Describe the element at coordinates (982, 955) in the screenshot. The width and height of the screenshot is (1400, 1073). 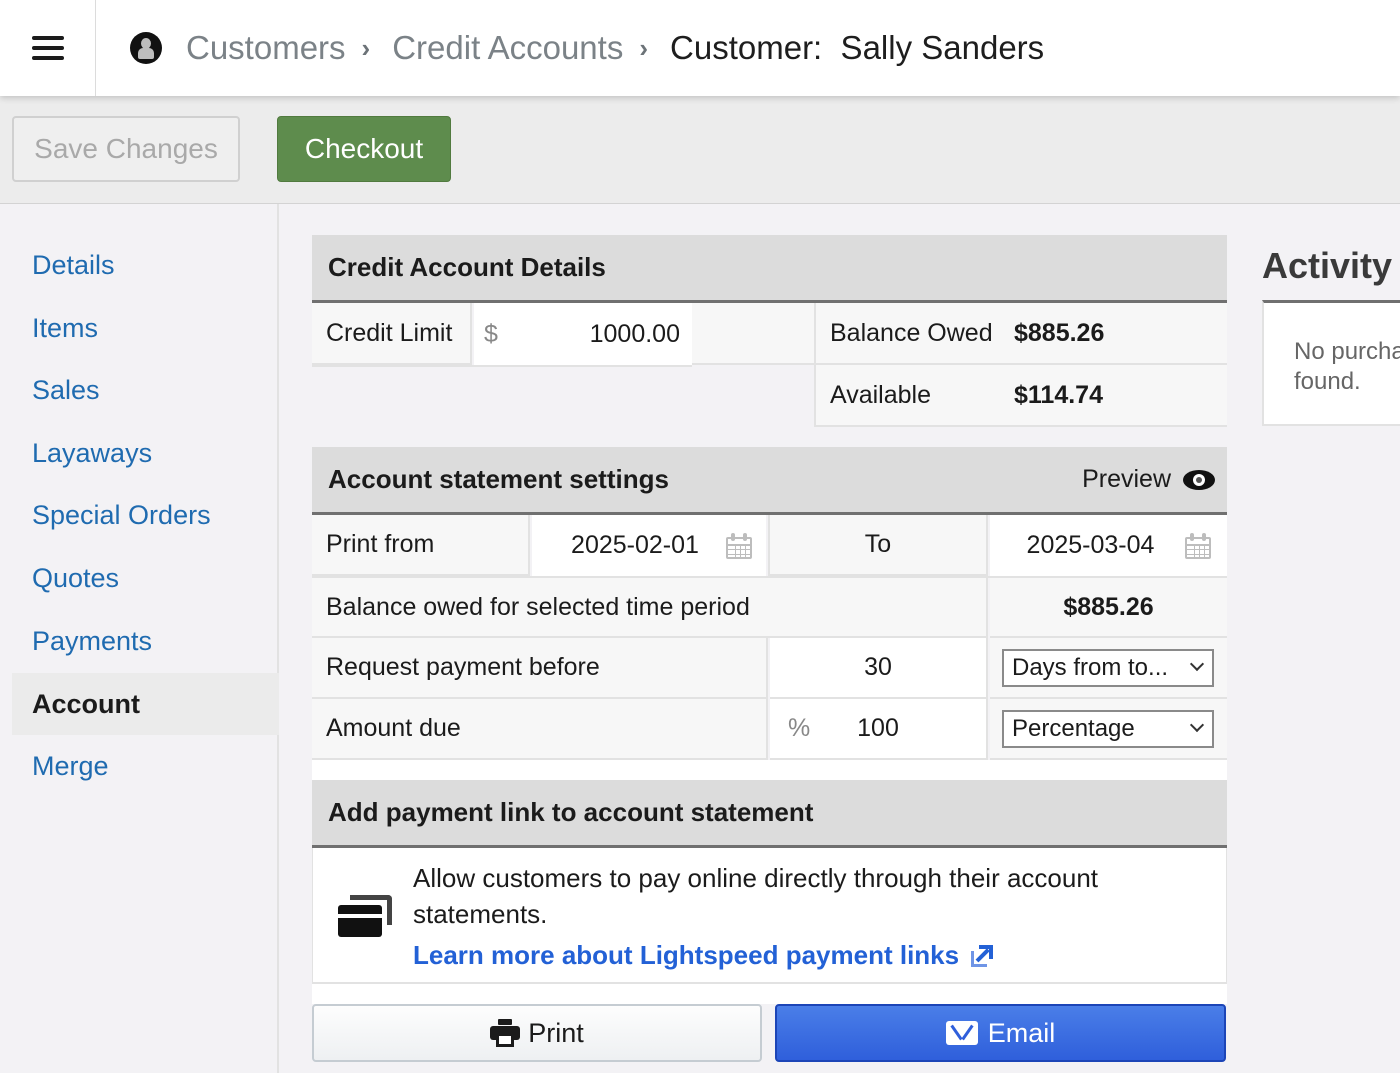
I see `external-link-icon` at that location.